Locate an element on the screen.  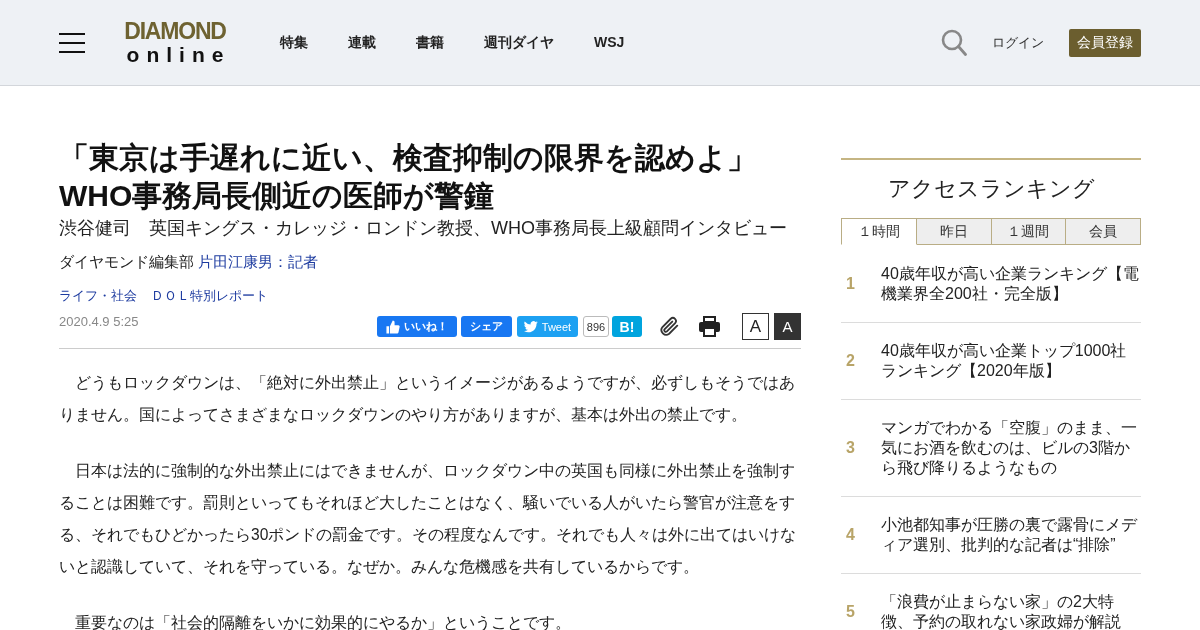
article-subtitle: 渋谷健司 英国キングス・カレッジ・ロンドン教授、WHO事務局長上級顧問インタビュー is located at coordinates (423, 228).